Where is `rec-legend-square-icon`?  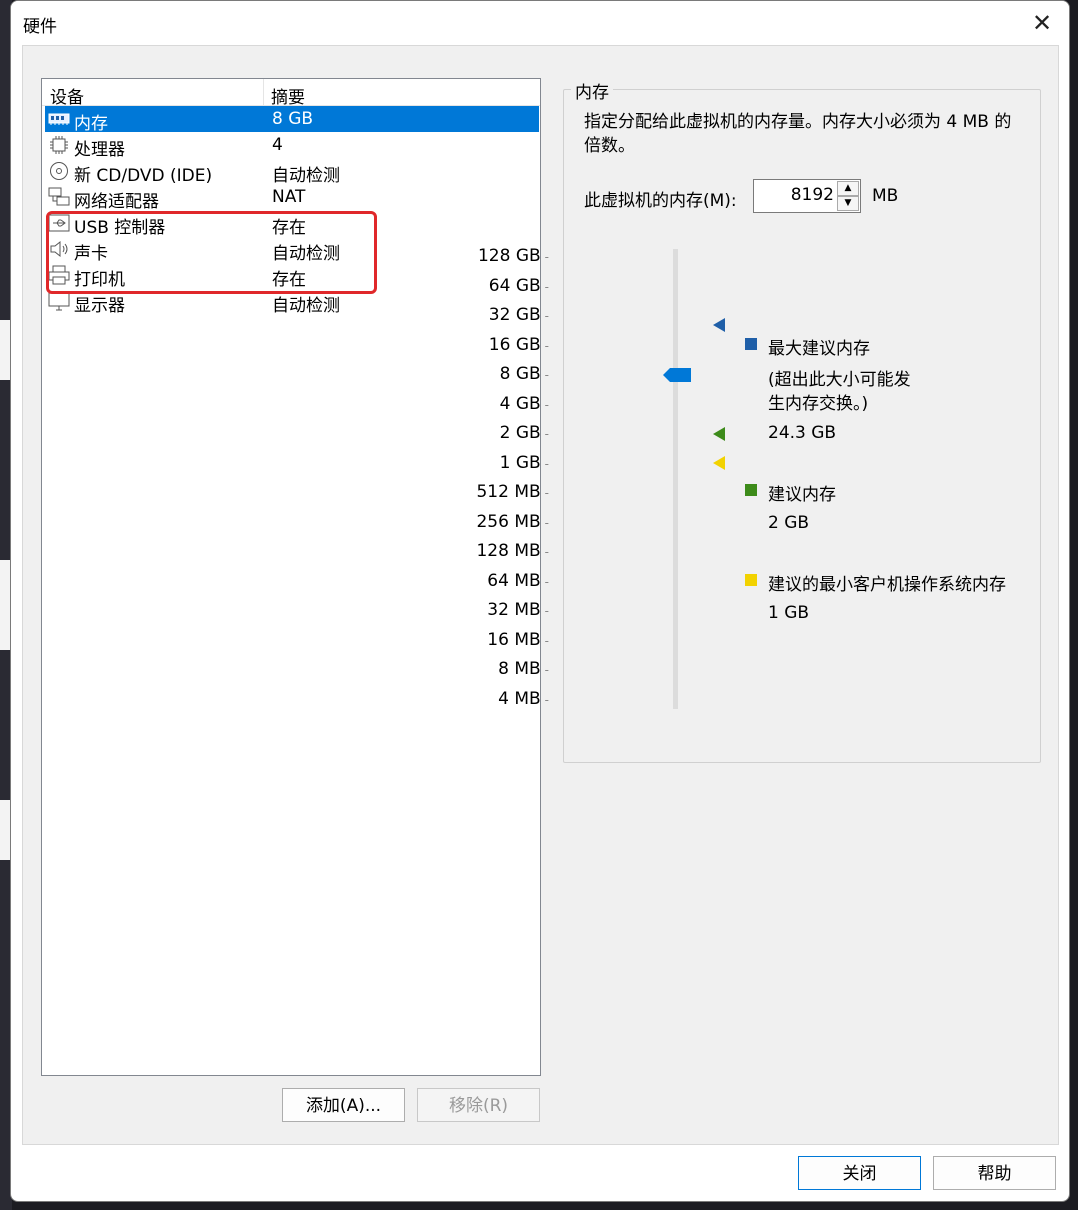
rec-legend-square-icon is located at coordinates (751, 490).